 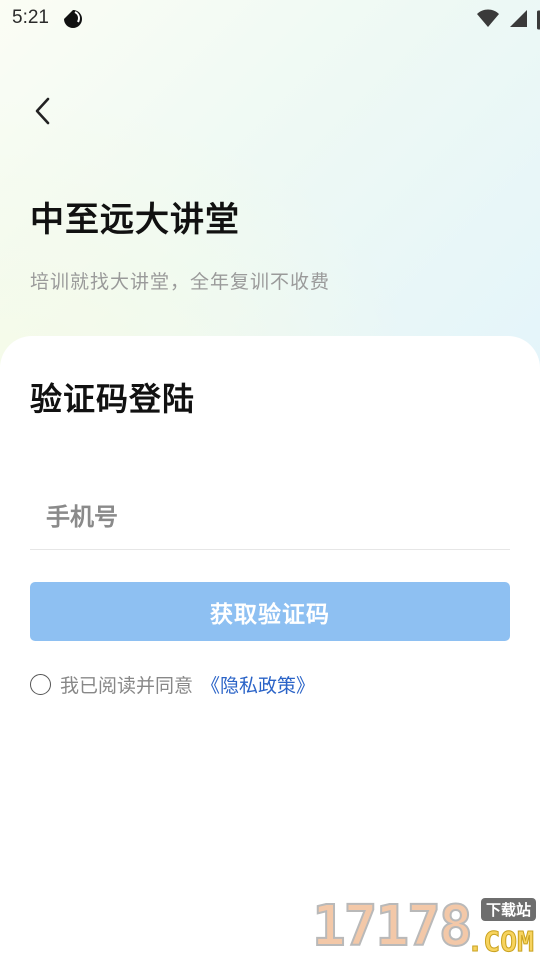 What do you see at coordinates (113, 399) in the screenshot?
I see `login-title: 验证码登陆` at bounding box center [113, 399].